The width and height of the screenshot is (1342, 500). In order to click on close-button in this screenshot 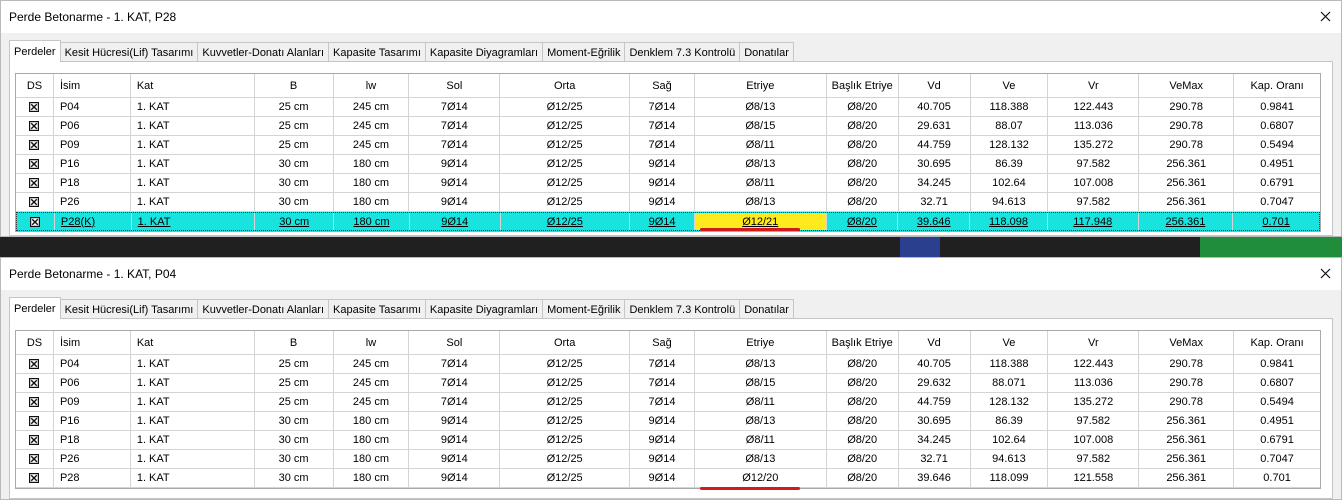, I will do `click(1325, 273)`.